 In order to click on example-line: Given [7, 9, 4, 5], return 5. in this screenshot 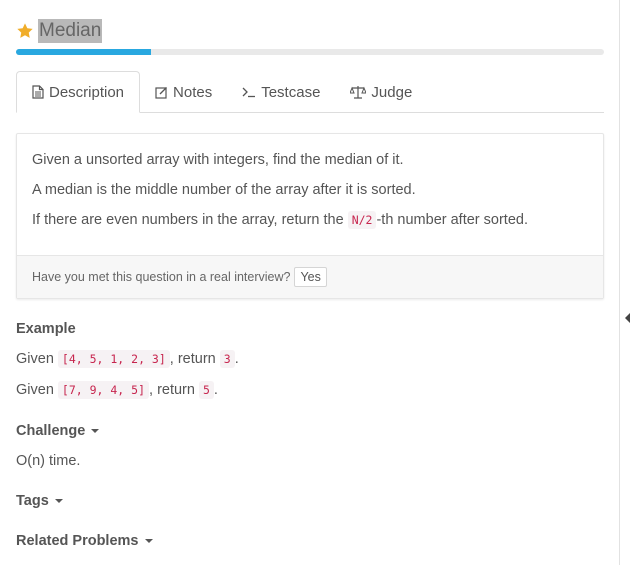, I will do `click(117, 390)`.